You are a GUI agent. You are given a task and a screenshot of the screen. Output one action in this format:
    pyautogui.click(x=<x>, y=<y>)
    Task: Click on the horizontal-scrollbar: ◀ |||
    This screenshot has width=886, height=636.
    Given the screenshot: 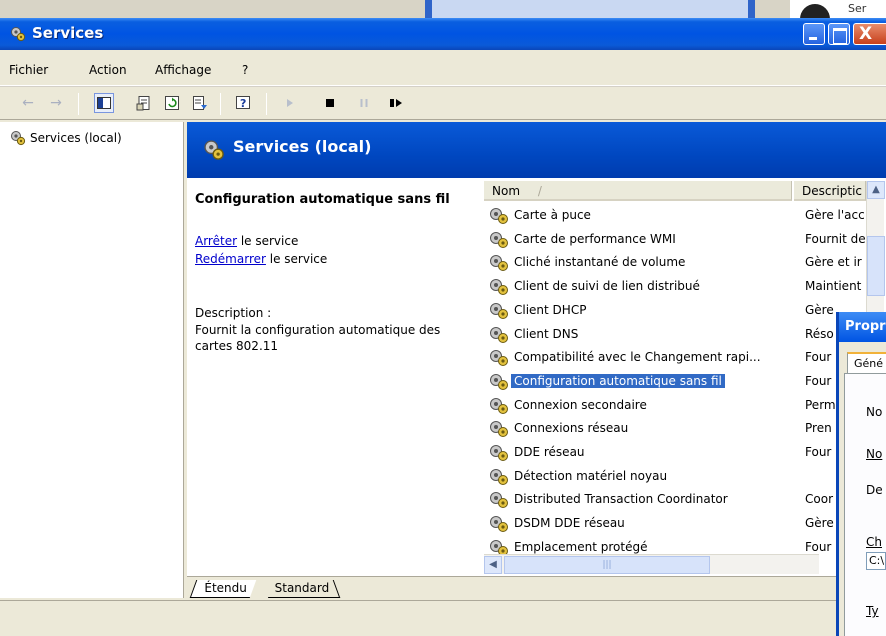 What is the action you would take?
    pyautogui.click(x=651, y=564)
    